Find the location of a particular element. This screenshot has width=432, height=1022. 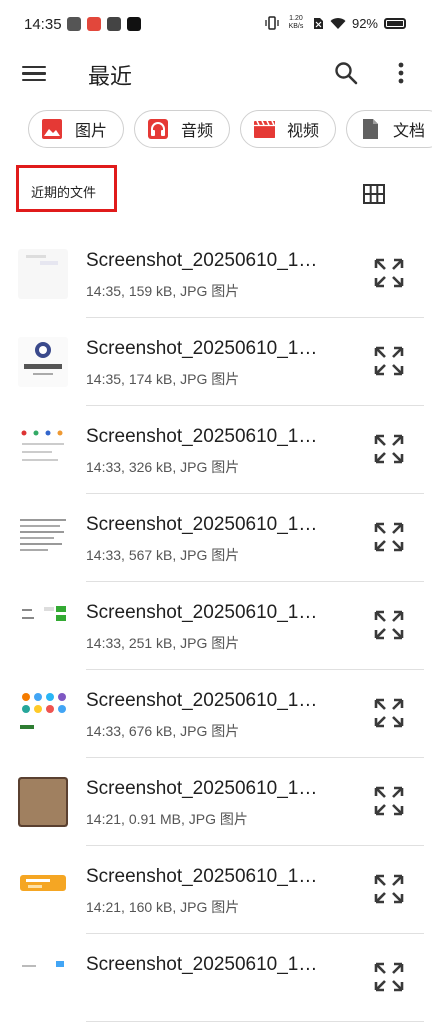

chip-label: 视频 is located at coordinates (303, 130).